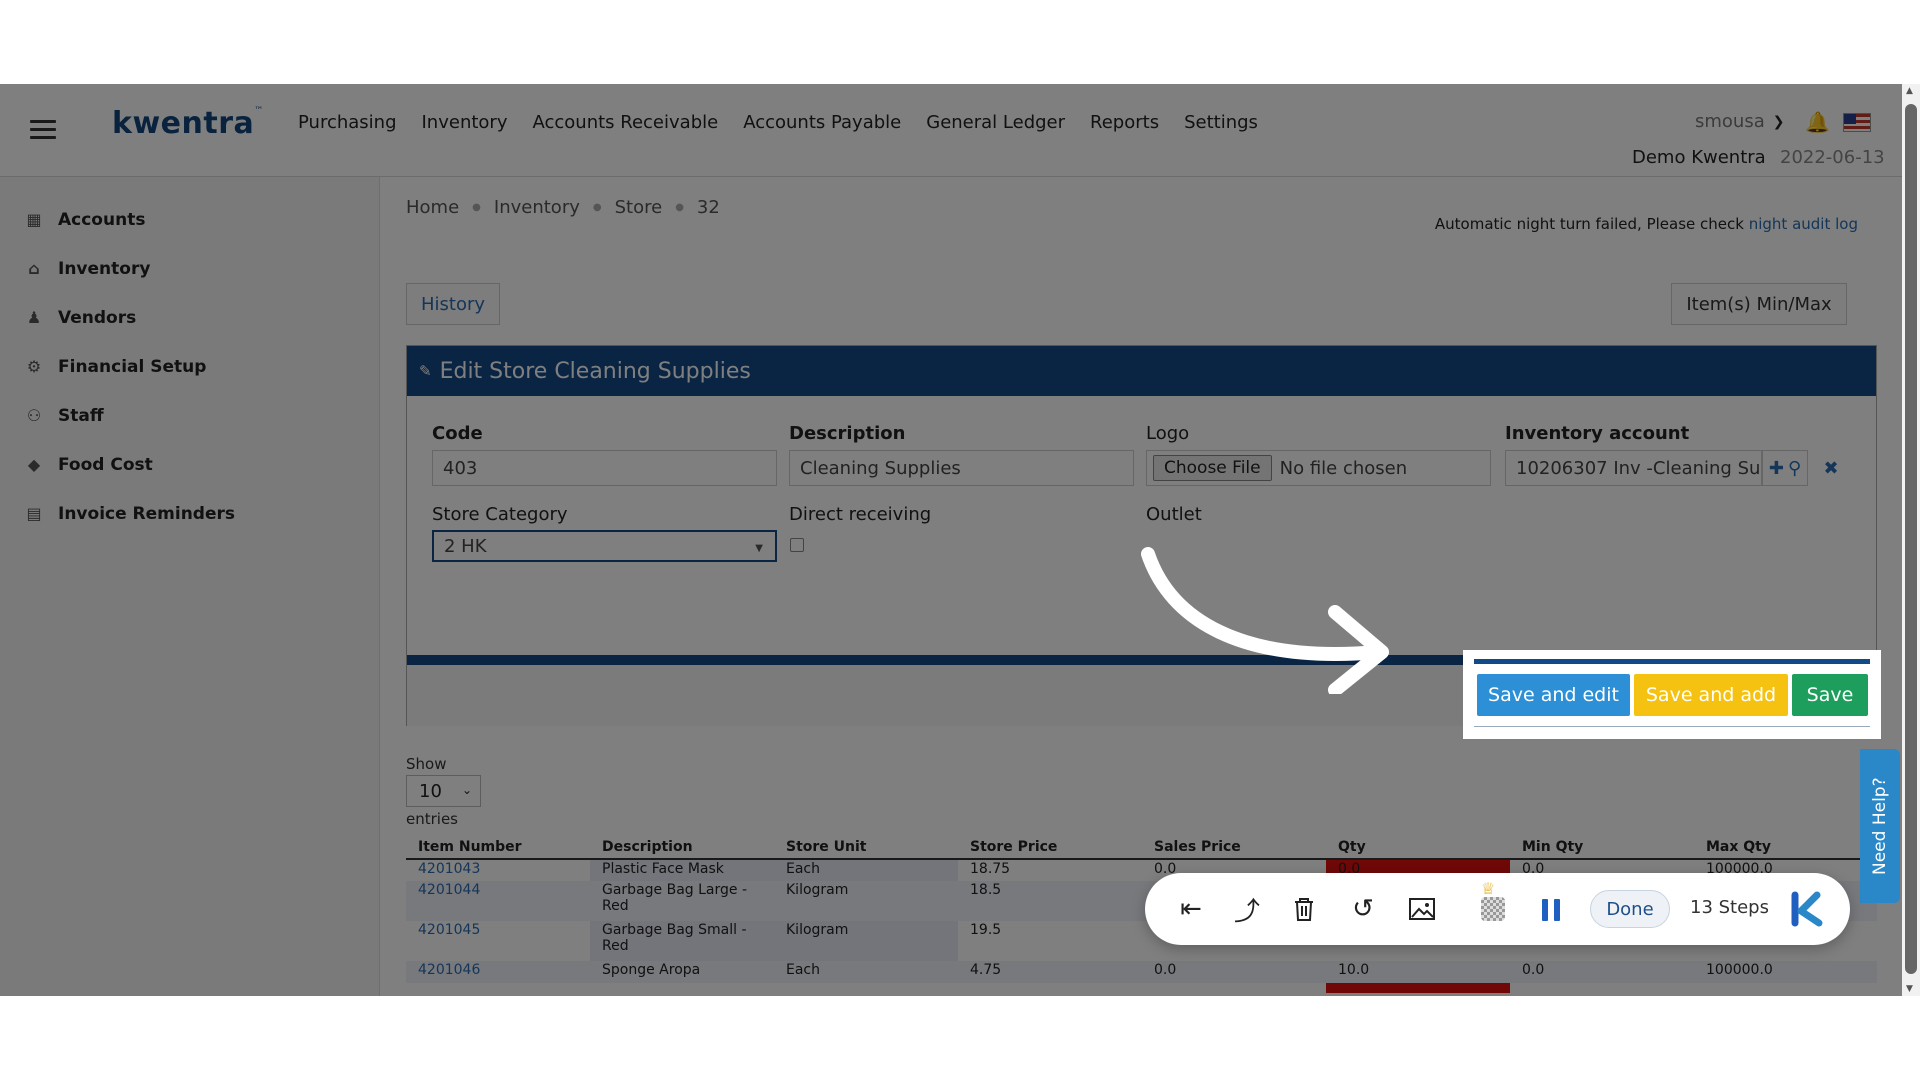  What do you see at coordinates (1909, 91) in the screenshot?
I see `scroll-up-arrow-icon: ▲` at bounding box center [1909, 91].